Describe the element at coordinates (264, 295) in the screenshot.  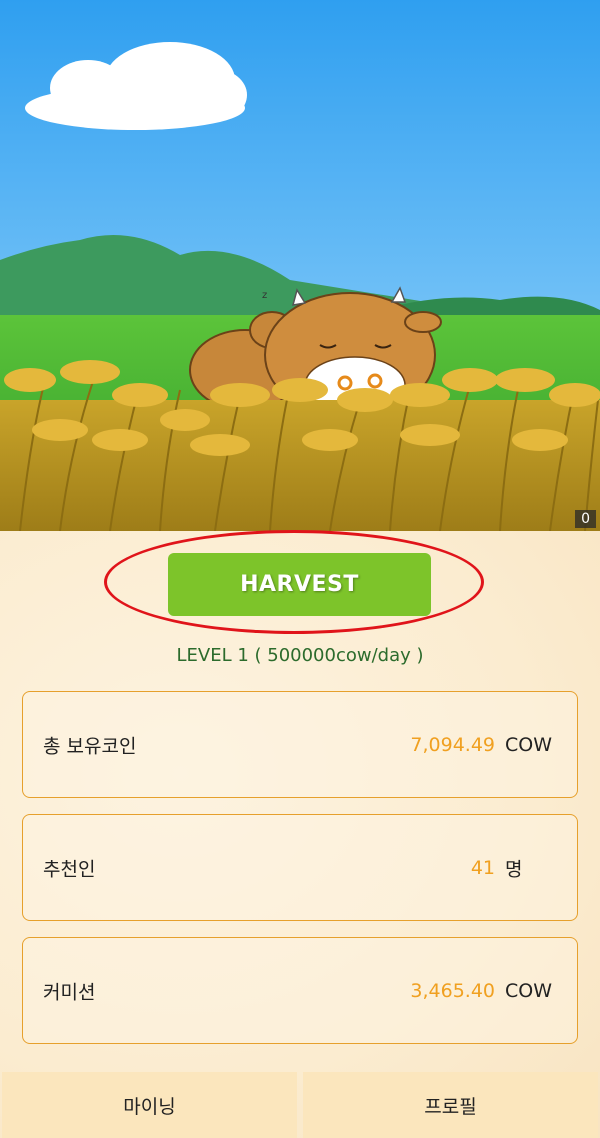
I see `svg-text: z` at that location.